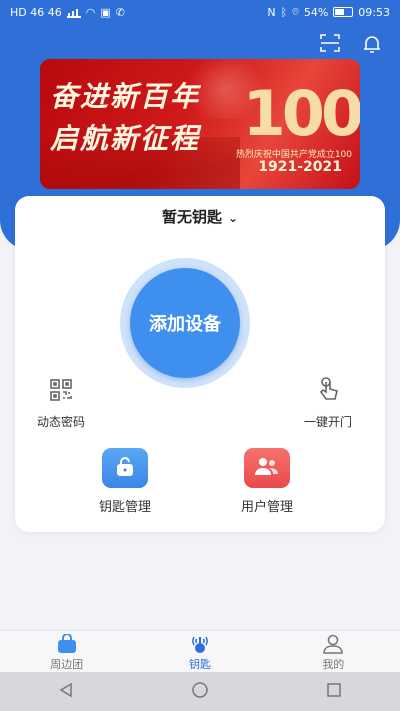 The height and width of the screenshot is (711, 400). I want to click on bell-icon, so click(372, 44).